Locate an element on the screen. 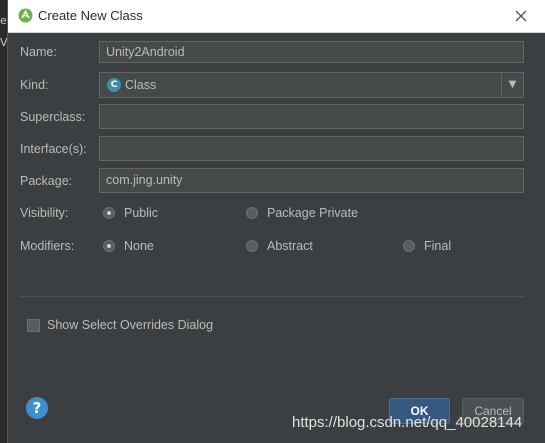 The height and width of the screenshot is (443, 545). modifiers-none-radio: None is located at coordinates (138, 247).